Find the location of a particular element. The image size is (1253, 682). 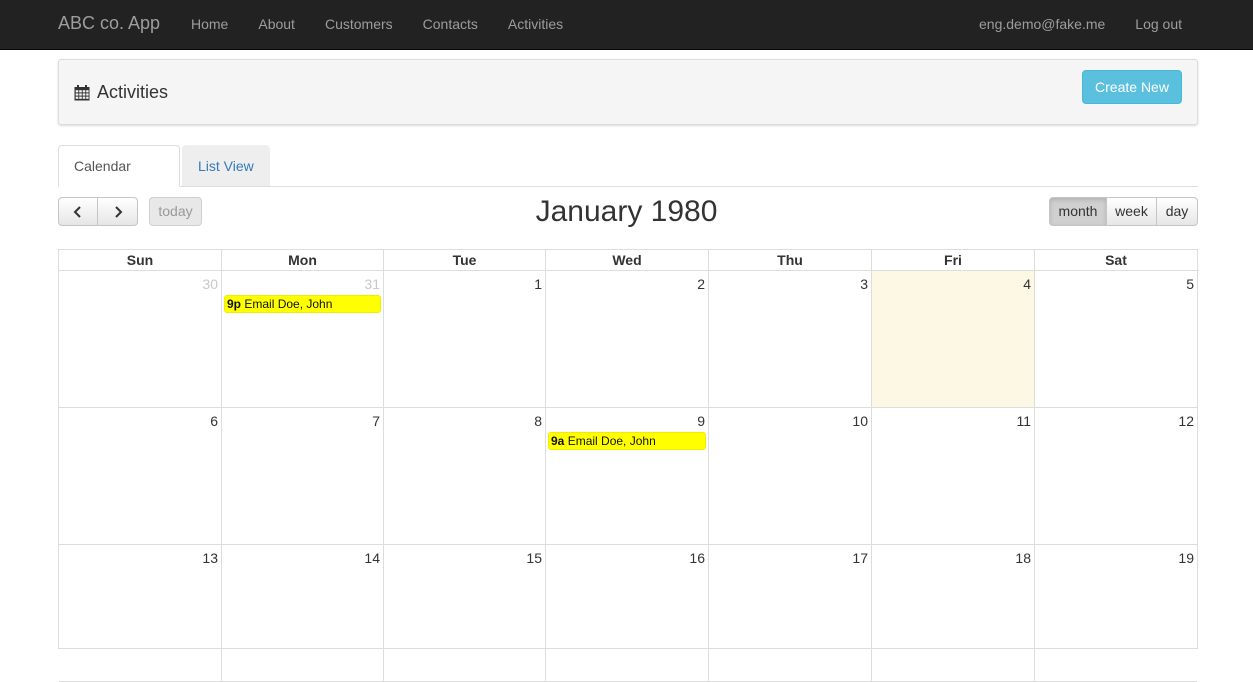

day-cell: 16 is located at coordinates (627, 613).